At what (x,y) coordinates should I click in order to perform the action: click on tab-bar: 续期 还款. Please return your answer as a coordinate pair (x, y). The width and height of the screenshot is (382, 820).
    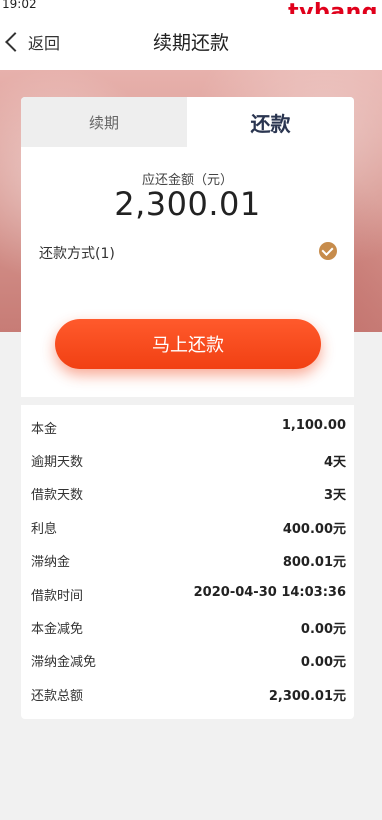
    Looking at the image, I should click on (187, 122).